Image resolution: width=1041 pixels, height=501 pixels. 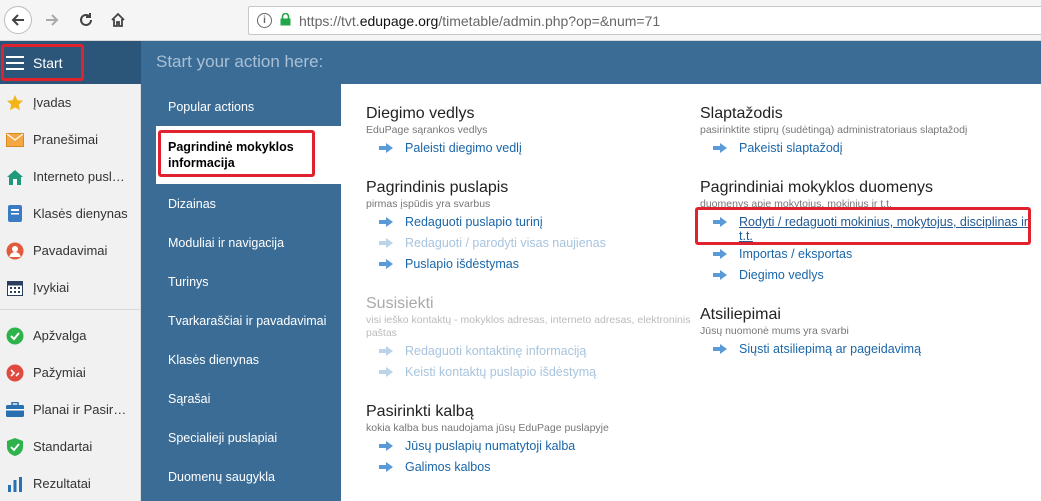 I want to click on nav-dizainas: Dizainas, so click(x=241, y=203).